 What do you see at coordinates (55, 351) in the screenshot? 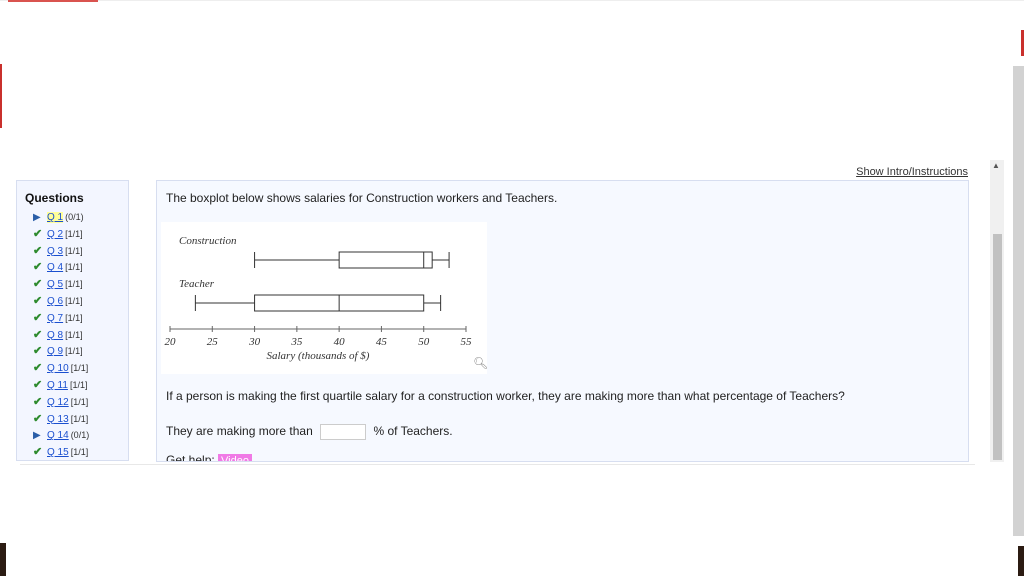
I see `question-link: Q 9` at bounding box center [55, 351].